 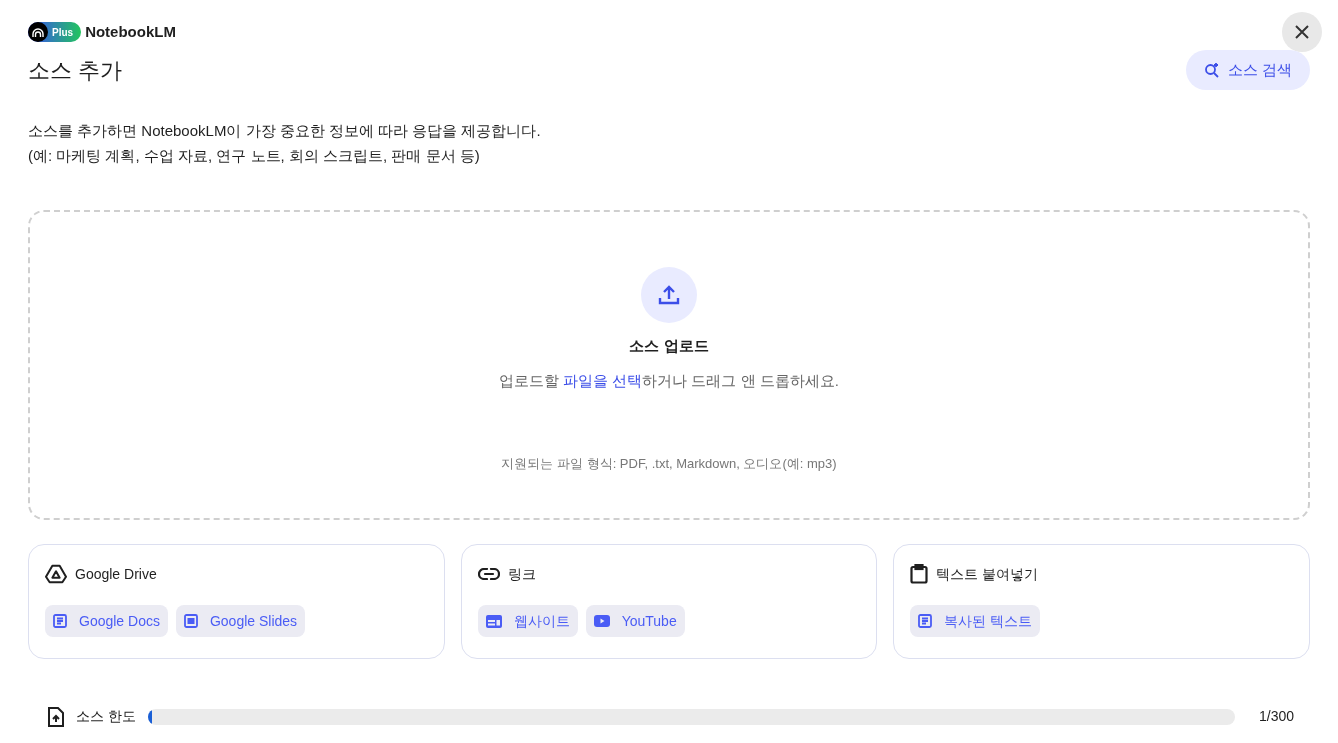 I want to click on supported-formats-text: 지원되는 파일 형식: PDF, .txt, Markdown, 오디오(예: mp3), so click(x=669, y=464).